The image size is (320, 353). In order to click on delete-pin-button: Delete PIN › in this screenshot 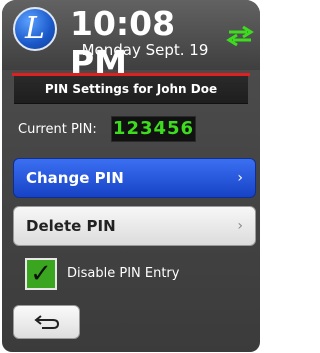, I will do `click(134, 226)`.